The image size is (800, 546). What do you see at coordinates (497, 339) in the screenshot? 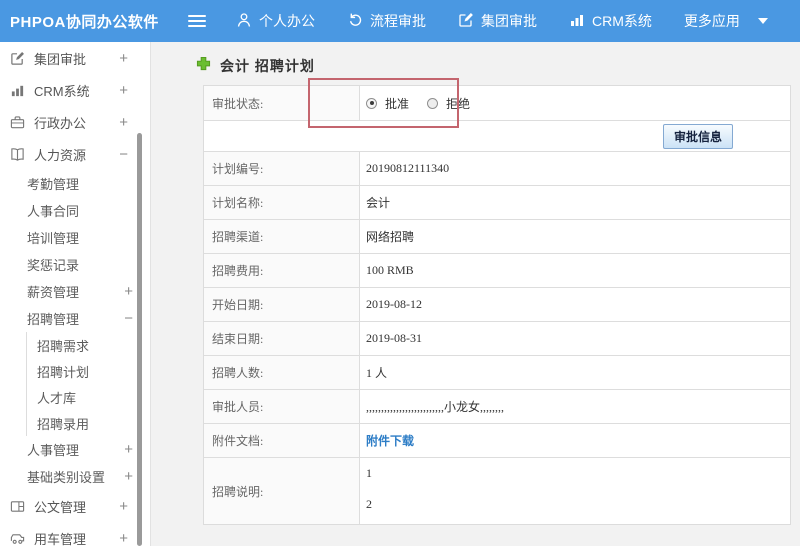
I see `table-row: 结束日期: 2019-08-31` at bounding box center [497, 339].